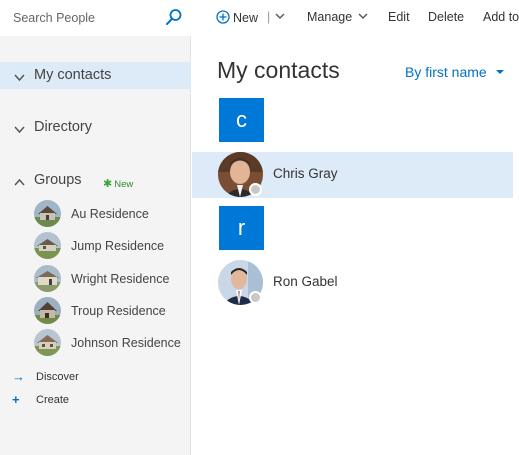 The image size is (519, 455). Describe the element at coordinates (241, 120) in the screenshot. I see `letter-header: c` at that location.